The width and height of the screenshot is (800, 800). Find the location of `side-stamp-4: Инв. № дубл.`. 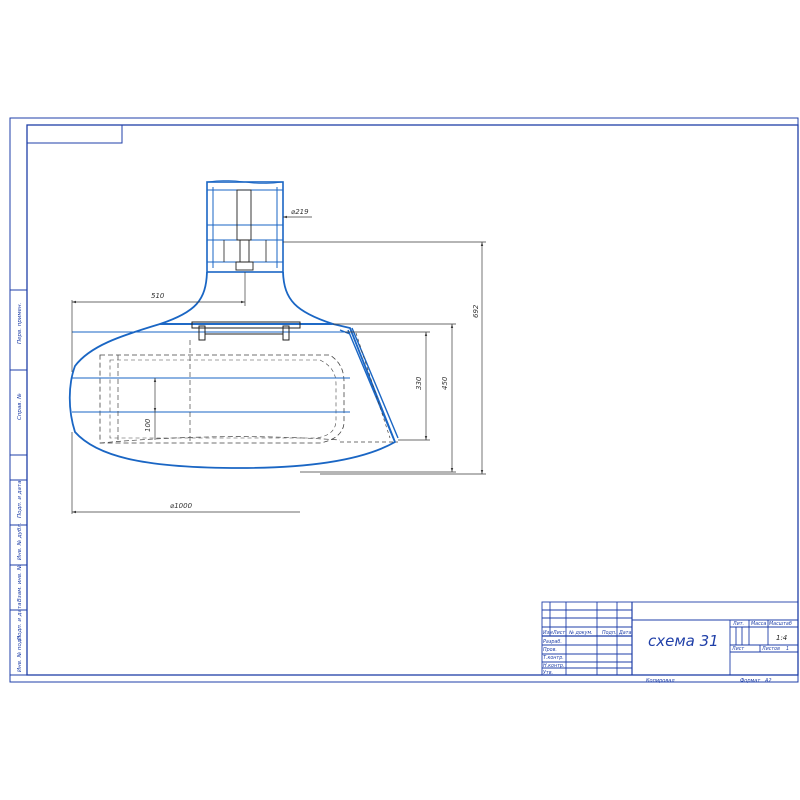

side-stamp-4: Инв. № дубл. is located at coordinates (20, 541).